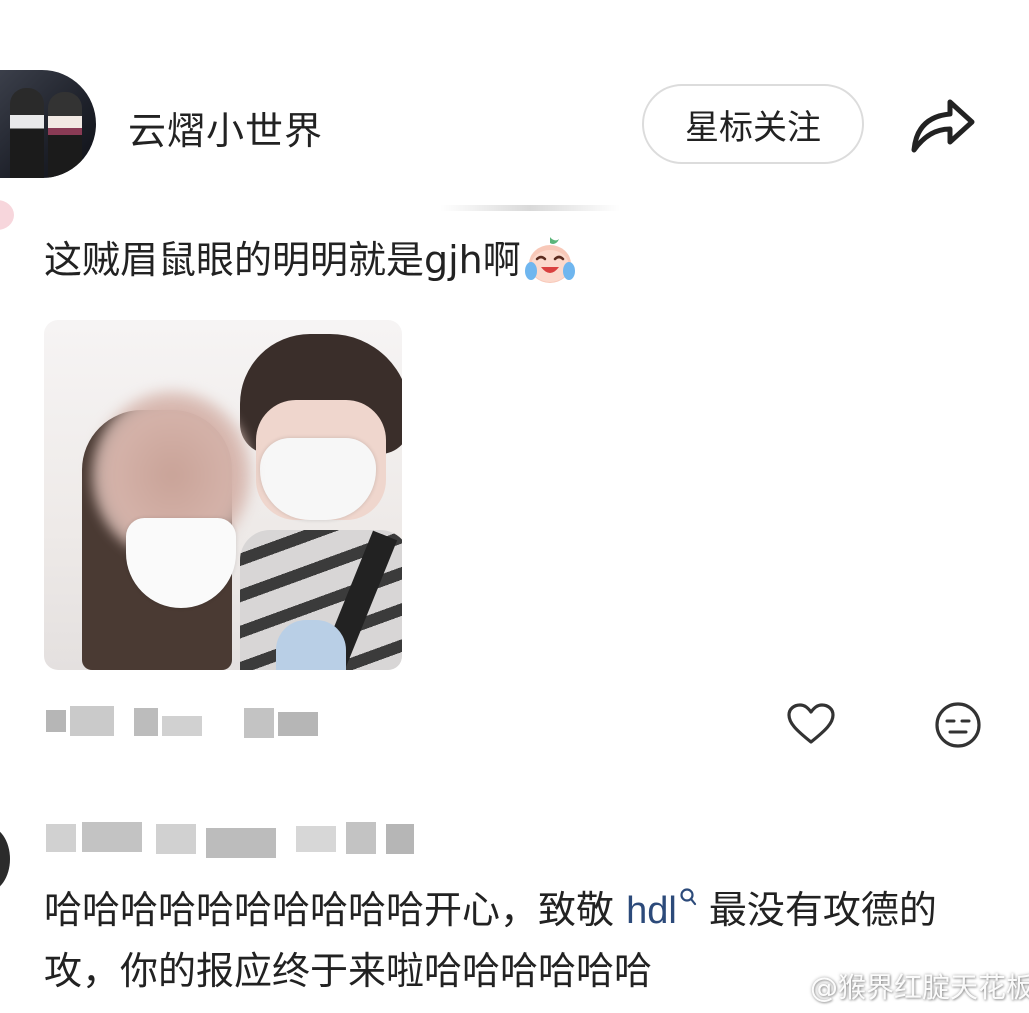 The width and height of the screenshot is (1029, 1013). I want to click on photo-man-mask, so click(318, 479).